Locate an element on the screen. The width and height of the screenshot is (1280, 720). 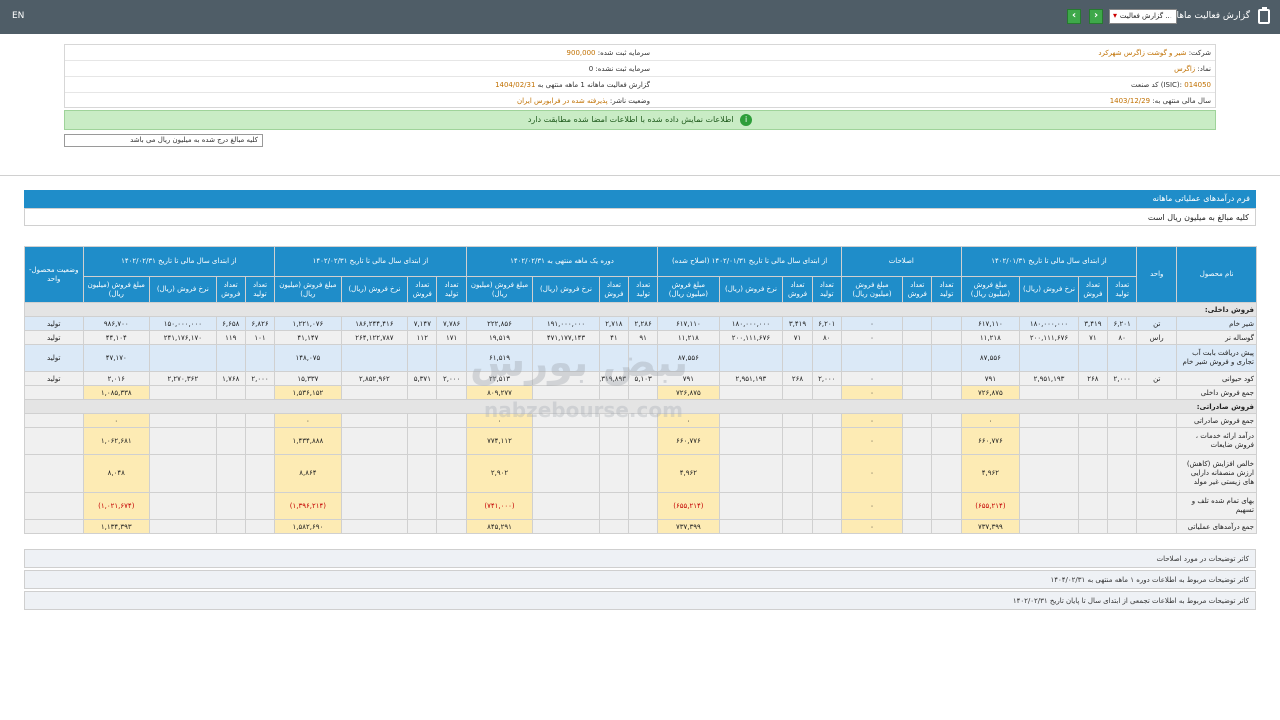
table-cell: ۲۶۸ is located at coordinates (797, 378).